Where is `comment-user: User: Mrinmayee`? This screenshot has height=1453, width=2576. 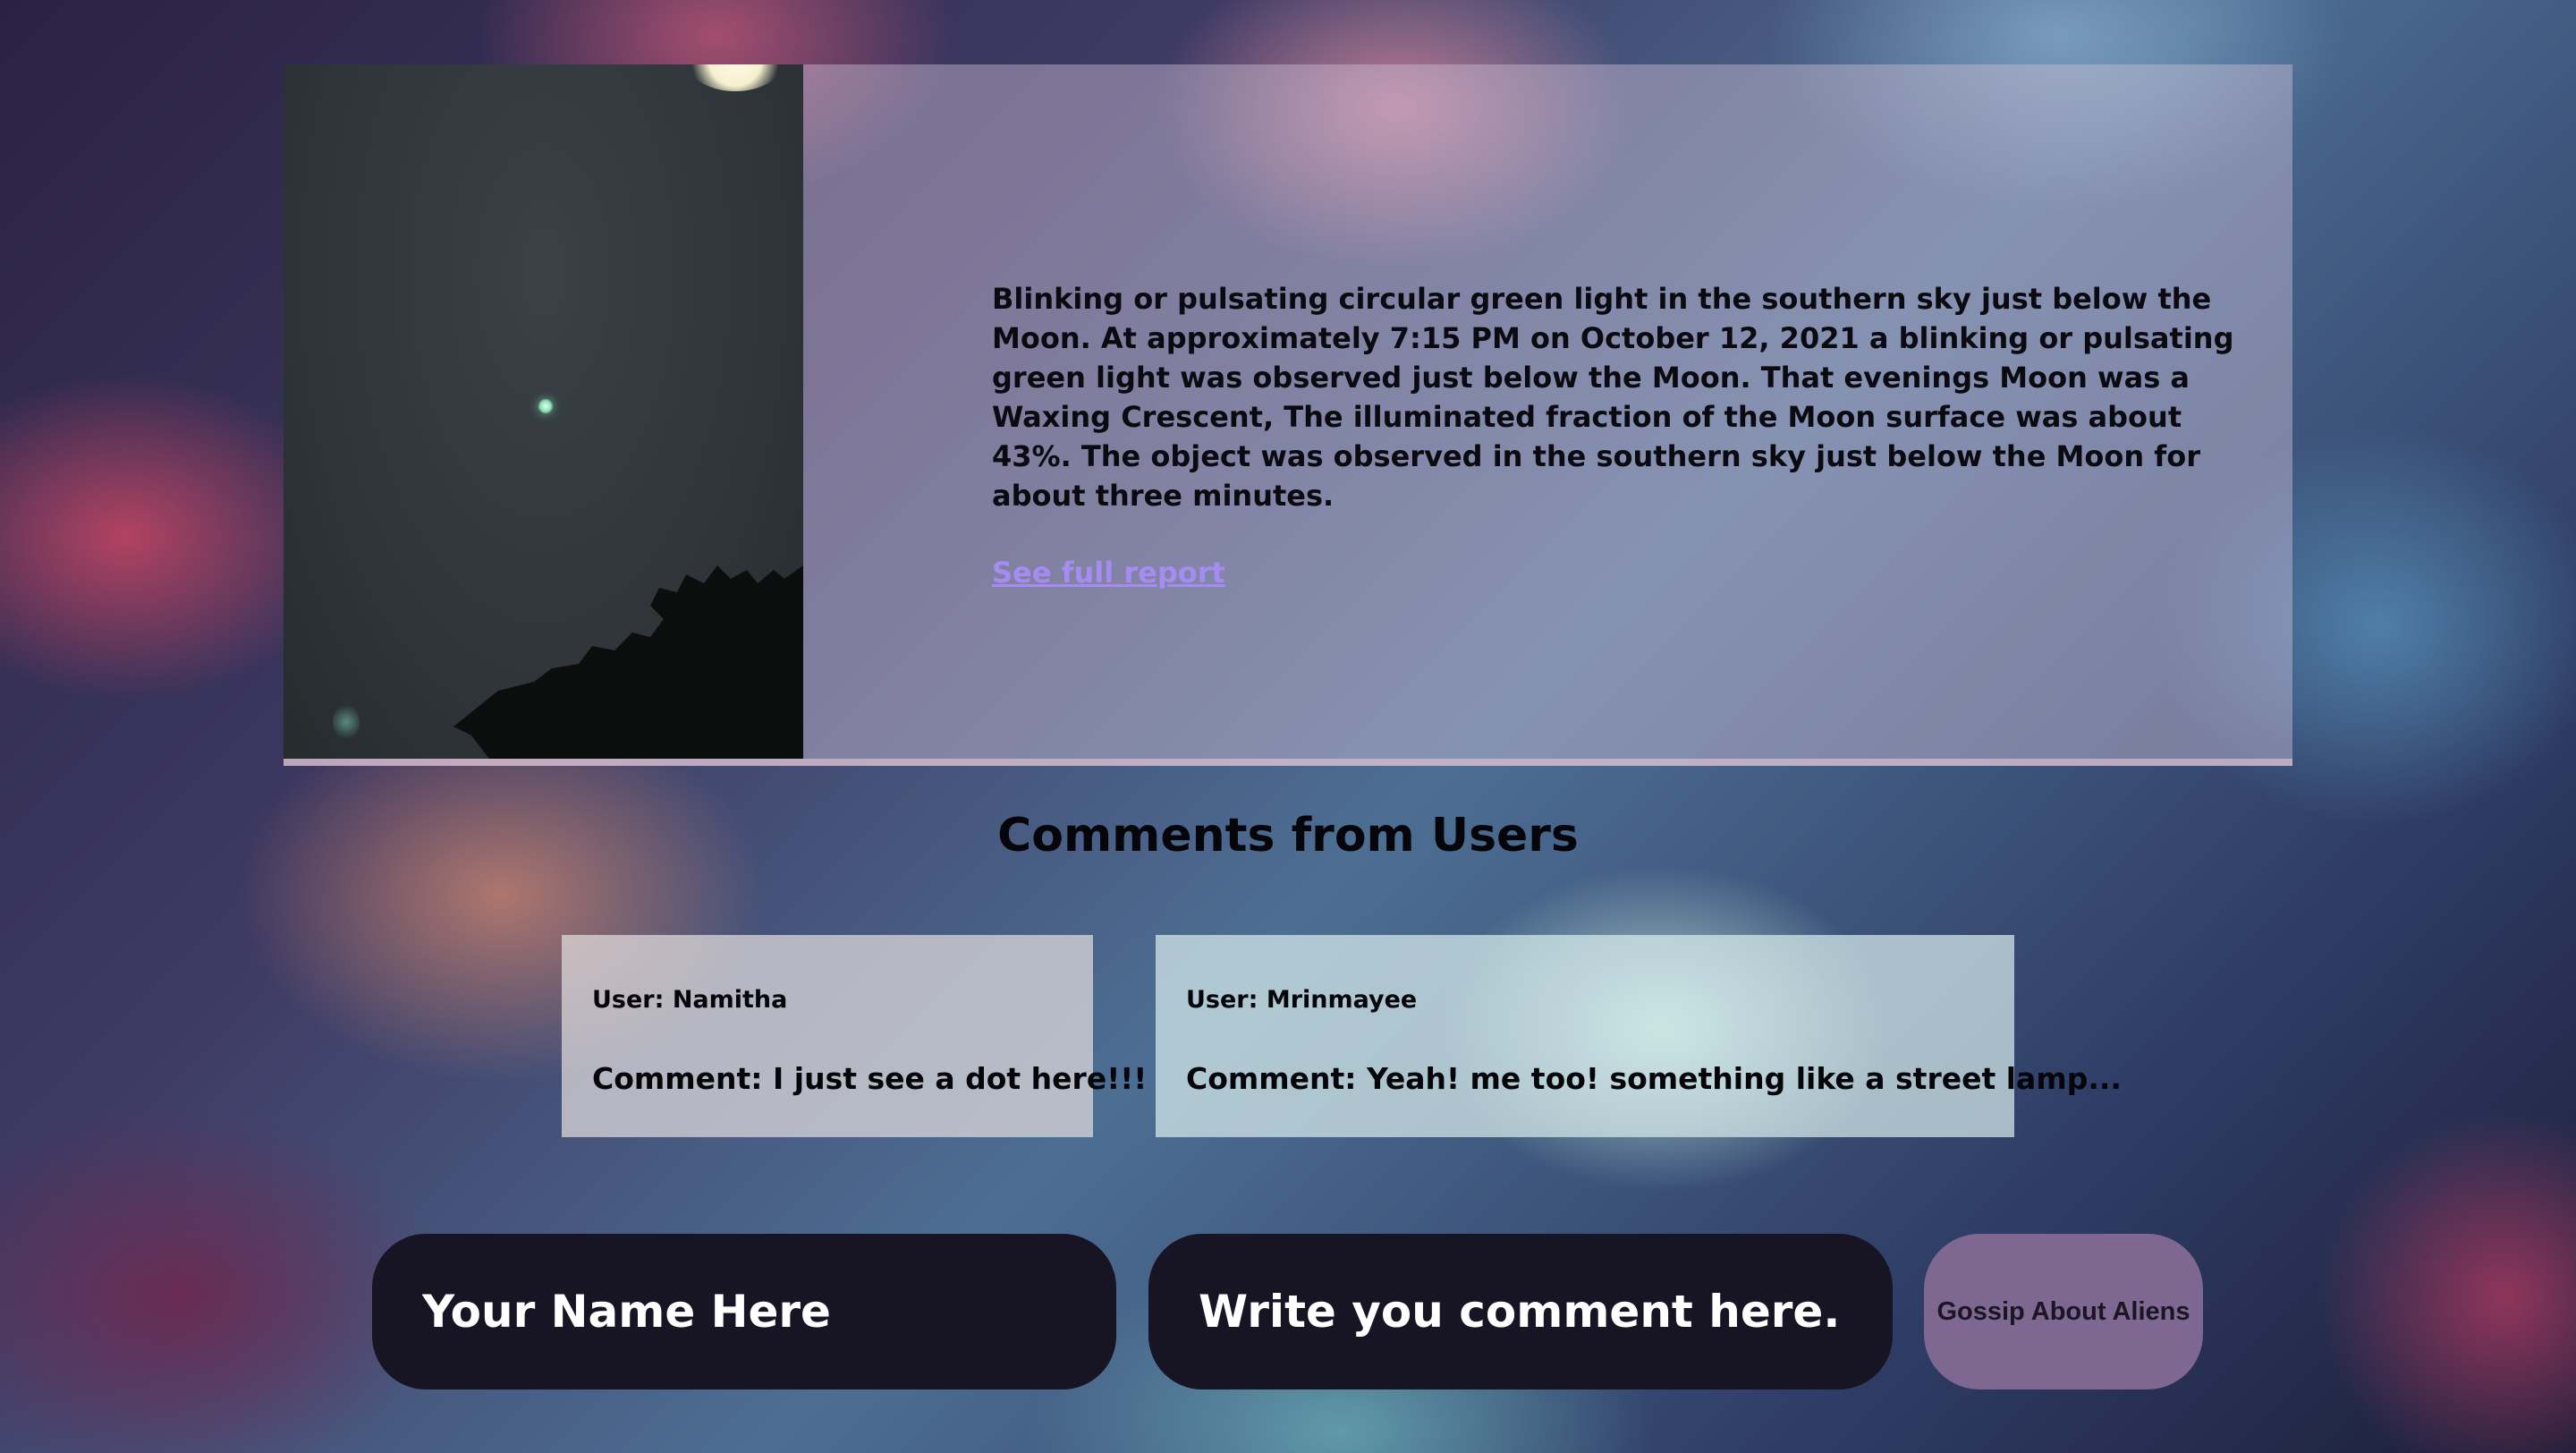 comment-user: User: Mrinmayee is located at coordinates (1302, 1000).